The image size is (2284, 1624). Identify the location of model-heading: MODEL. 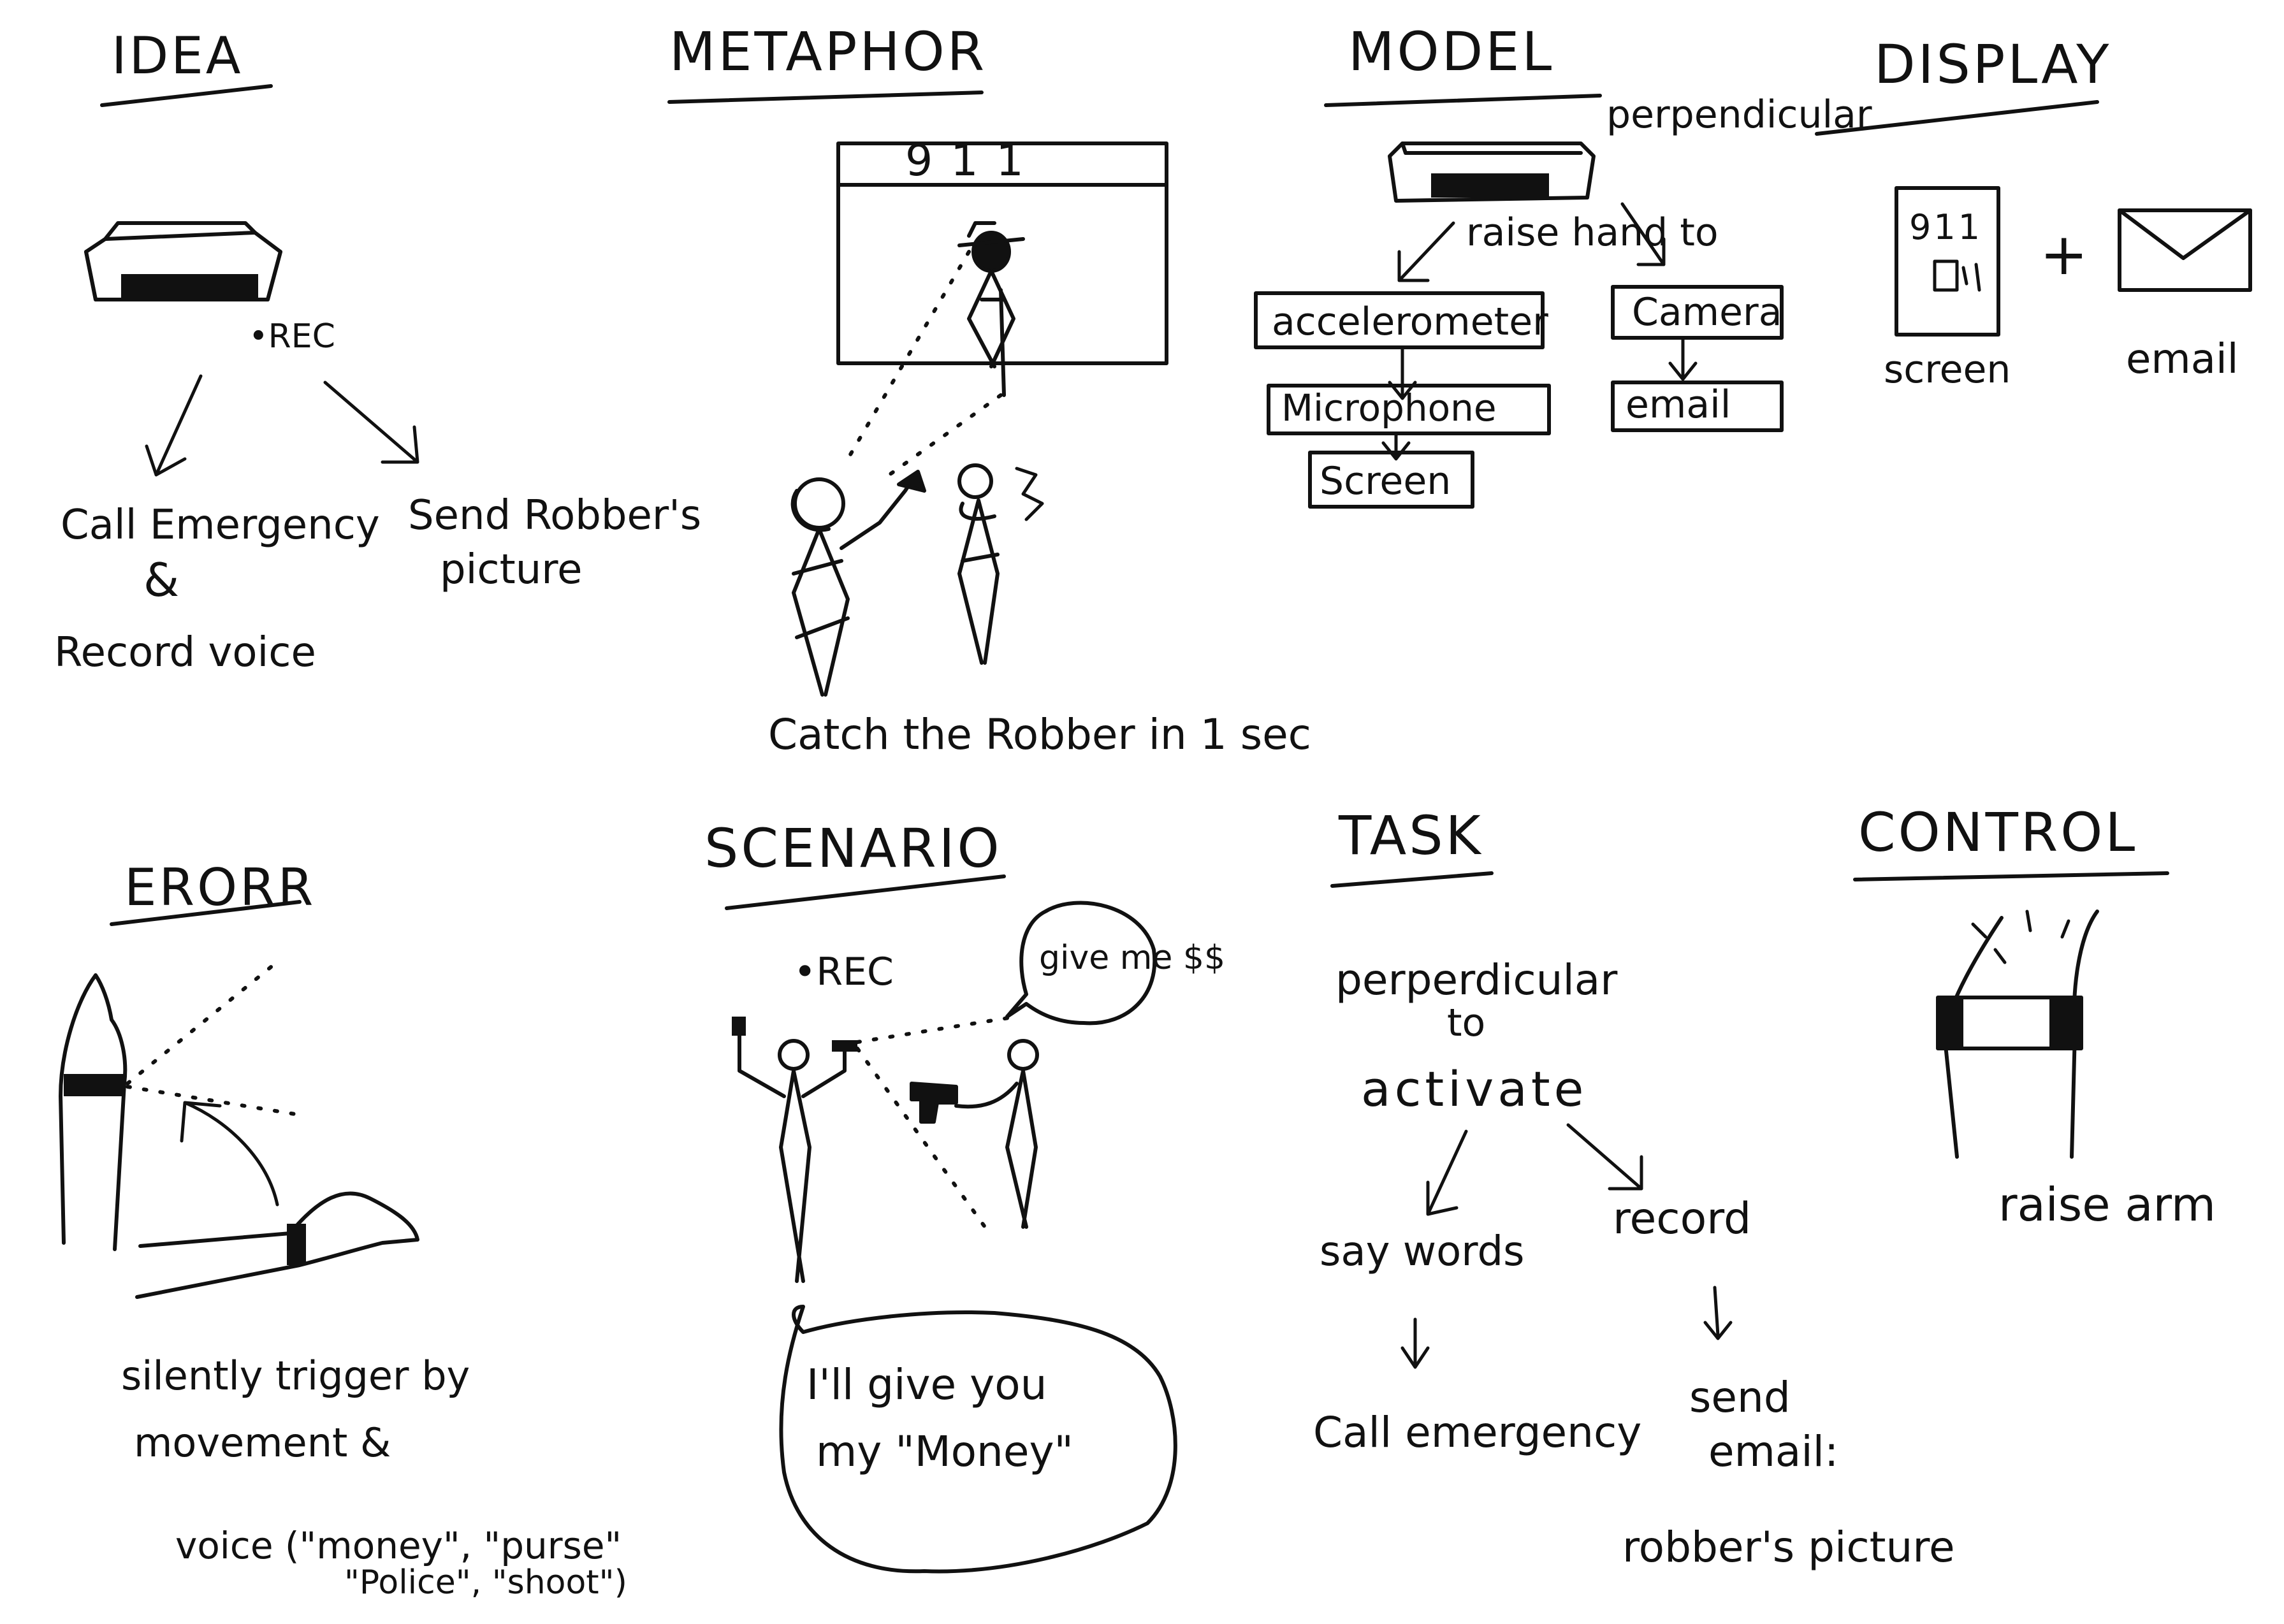
(1451, 51).